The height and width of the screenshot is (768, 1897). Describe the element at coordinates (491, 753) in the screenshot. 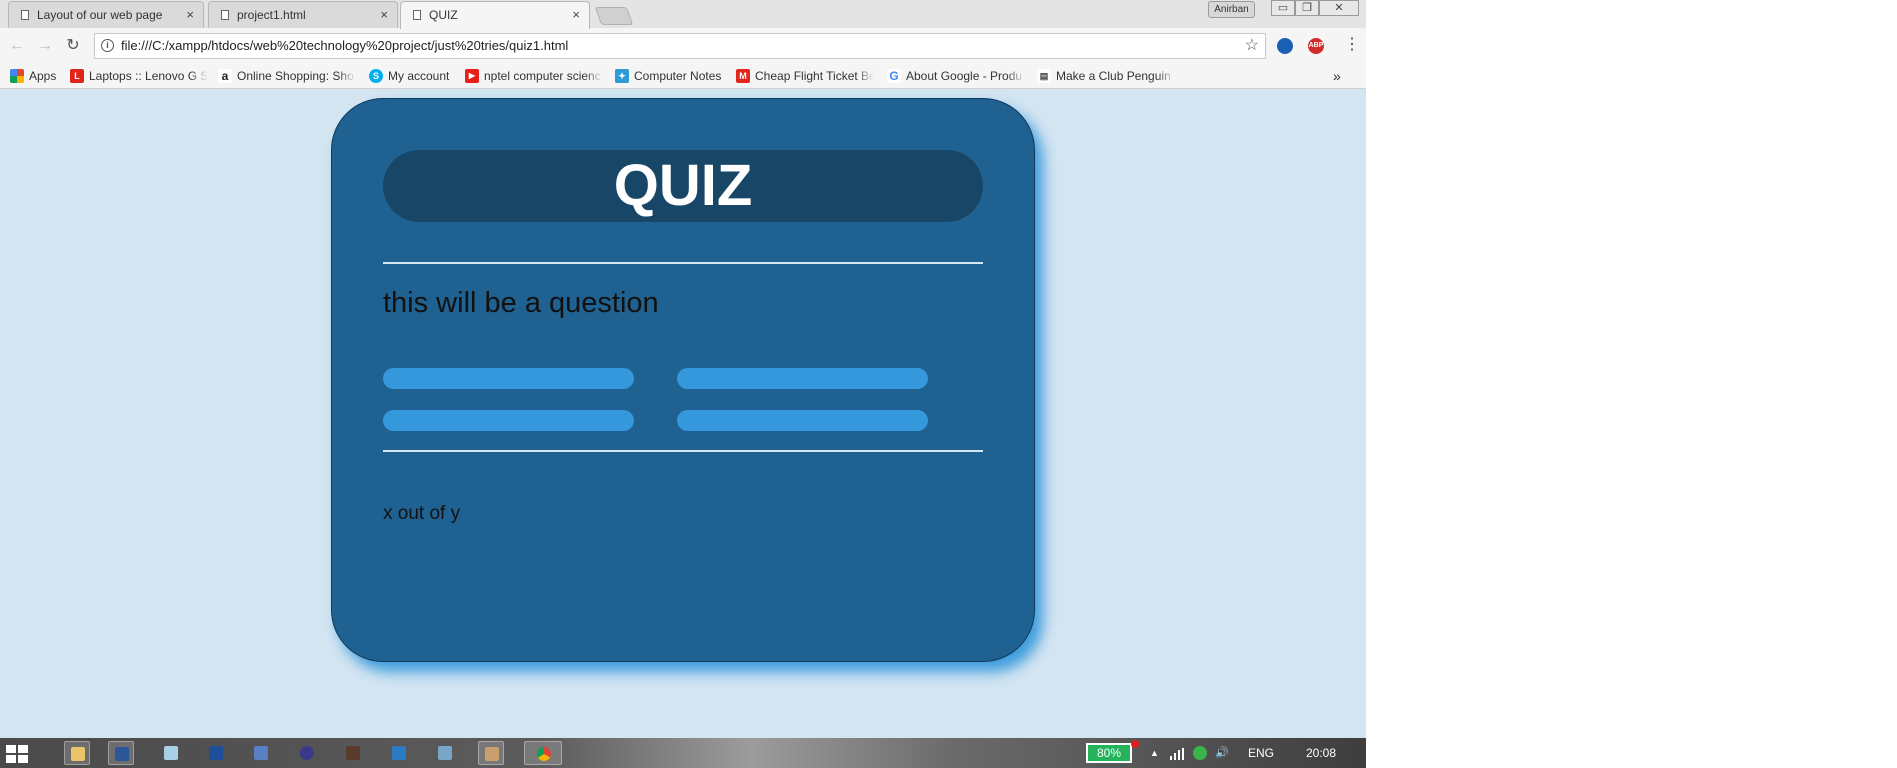

I see `photos-icon` at that location.